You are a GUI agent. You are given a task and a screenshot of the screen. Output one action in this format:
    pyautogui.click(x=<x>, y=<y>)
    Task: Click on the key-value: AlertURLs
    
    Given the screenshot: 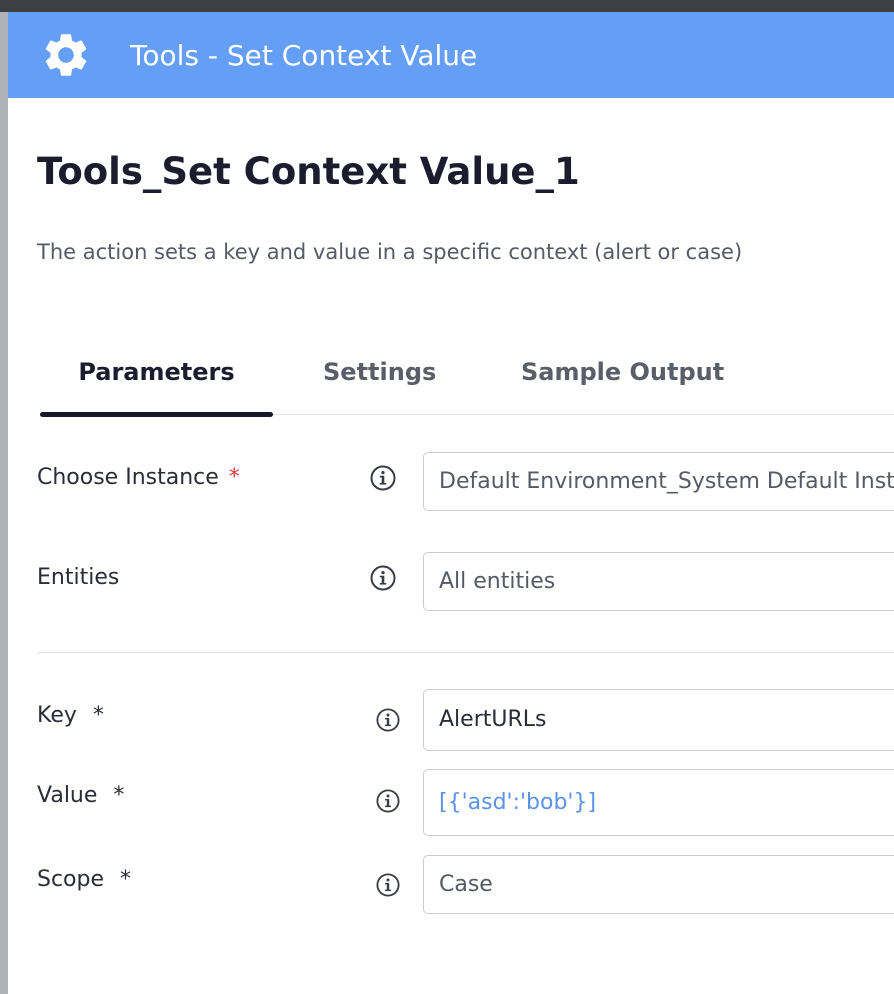 What is the action you would take?
    pyautogui.click(x=493, y=719)
    